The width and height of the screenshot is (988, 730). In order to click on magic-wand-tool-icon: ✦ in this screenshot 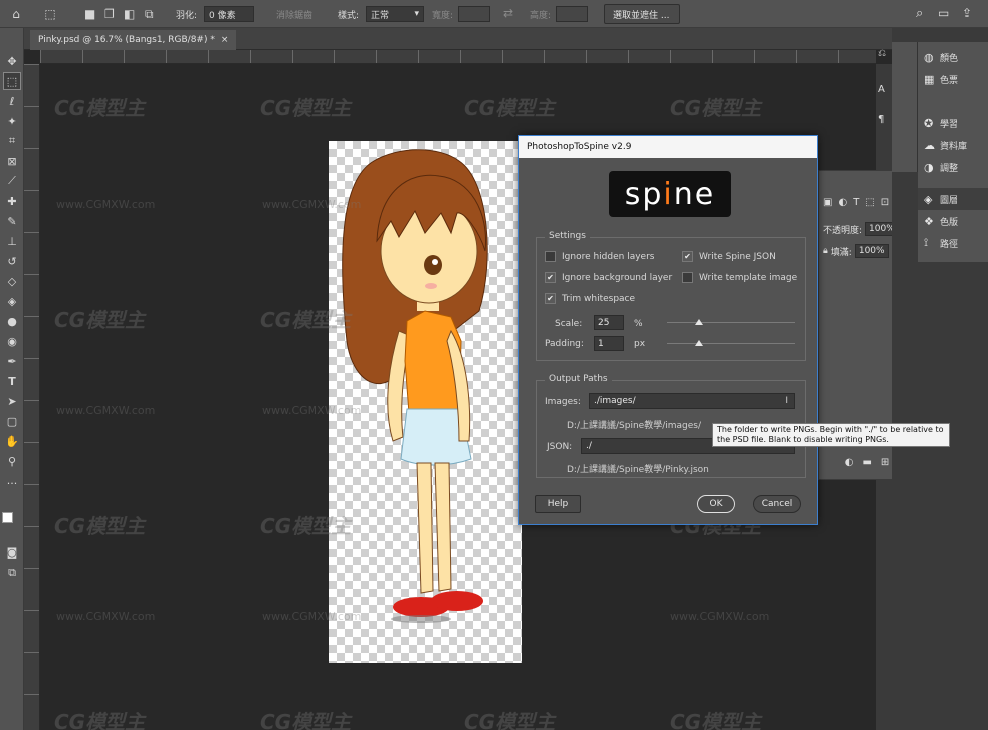, I will do `click(12, 121)`.